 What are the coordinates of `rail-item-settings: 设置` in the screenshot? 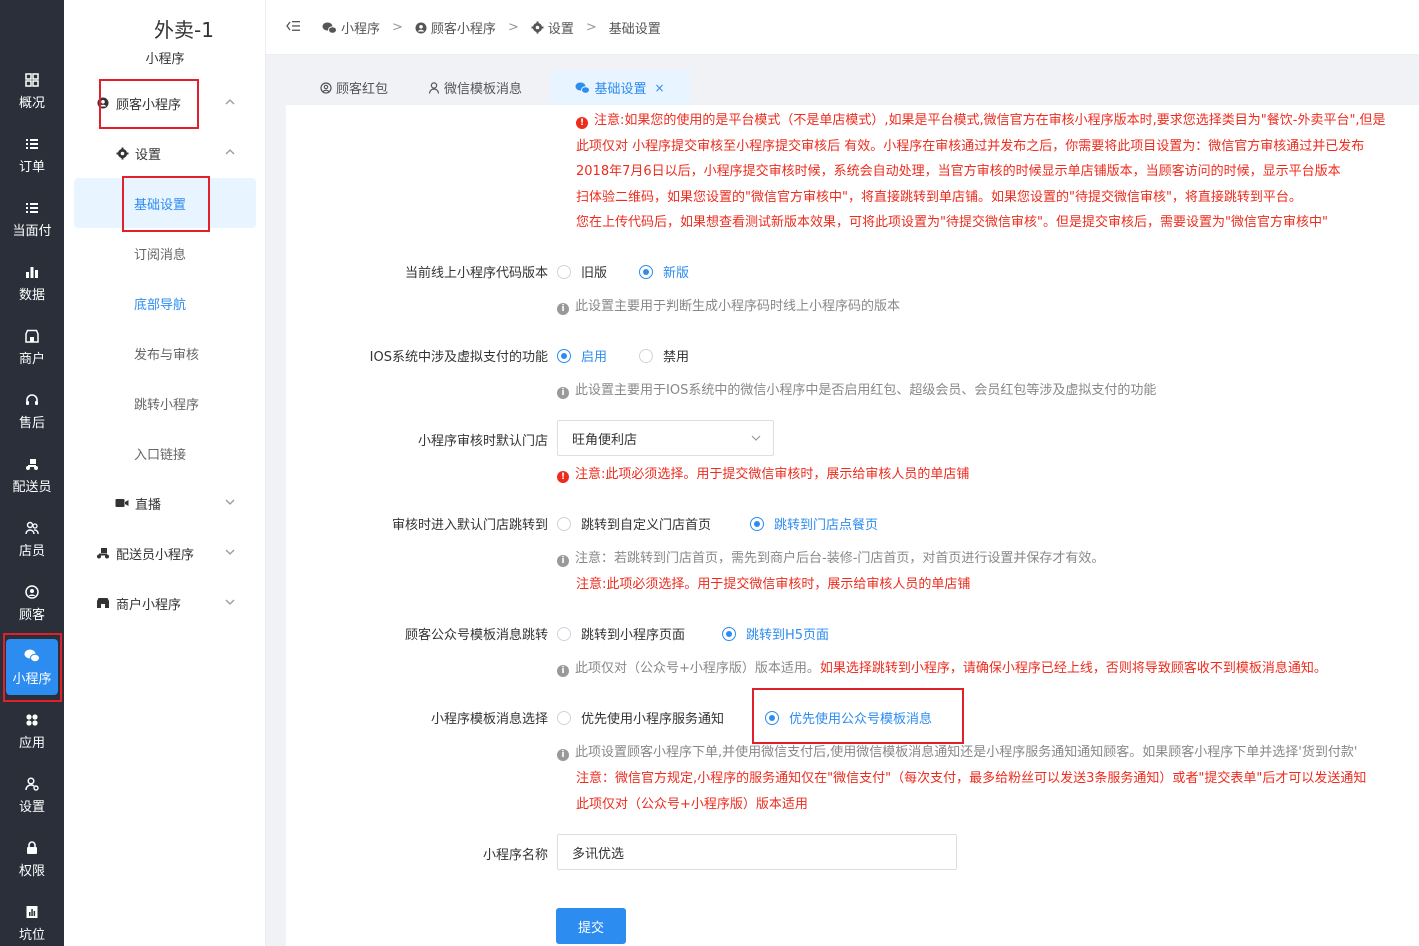 It's located at (32, 795).